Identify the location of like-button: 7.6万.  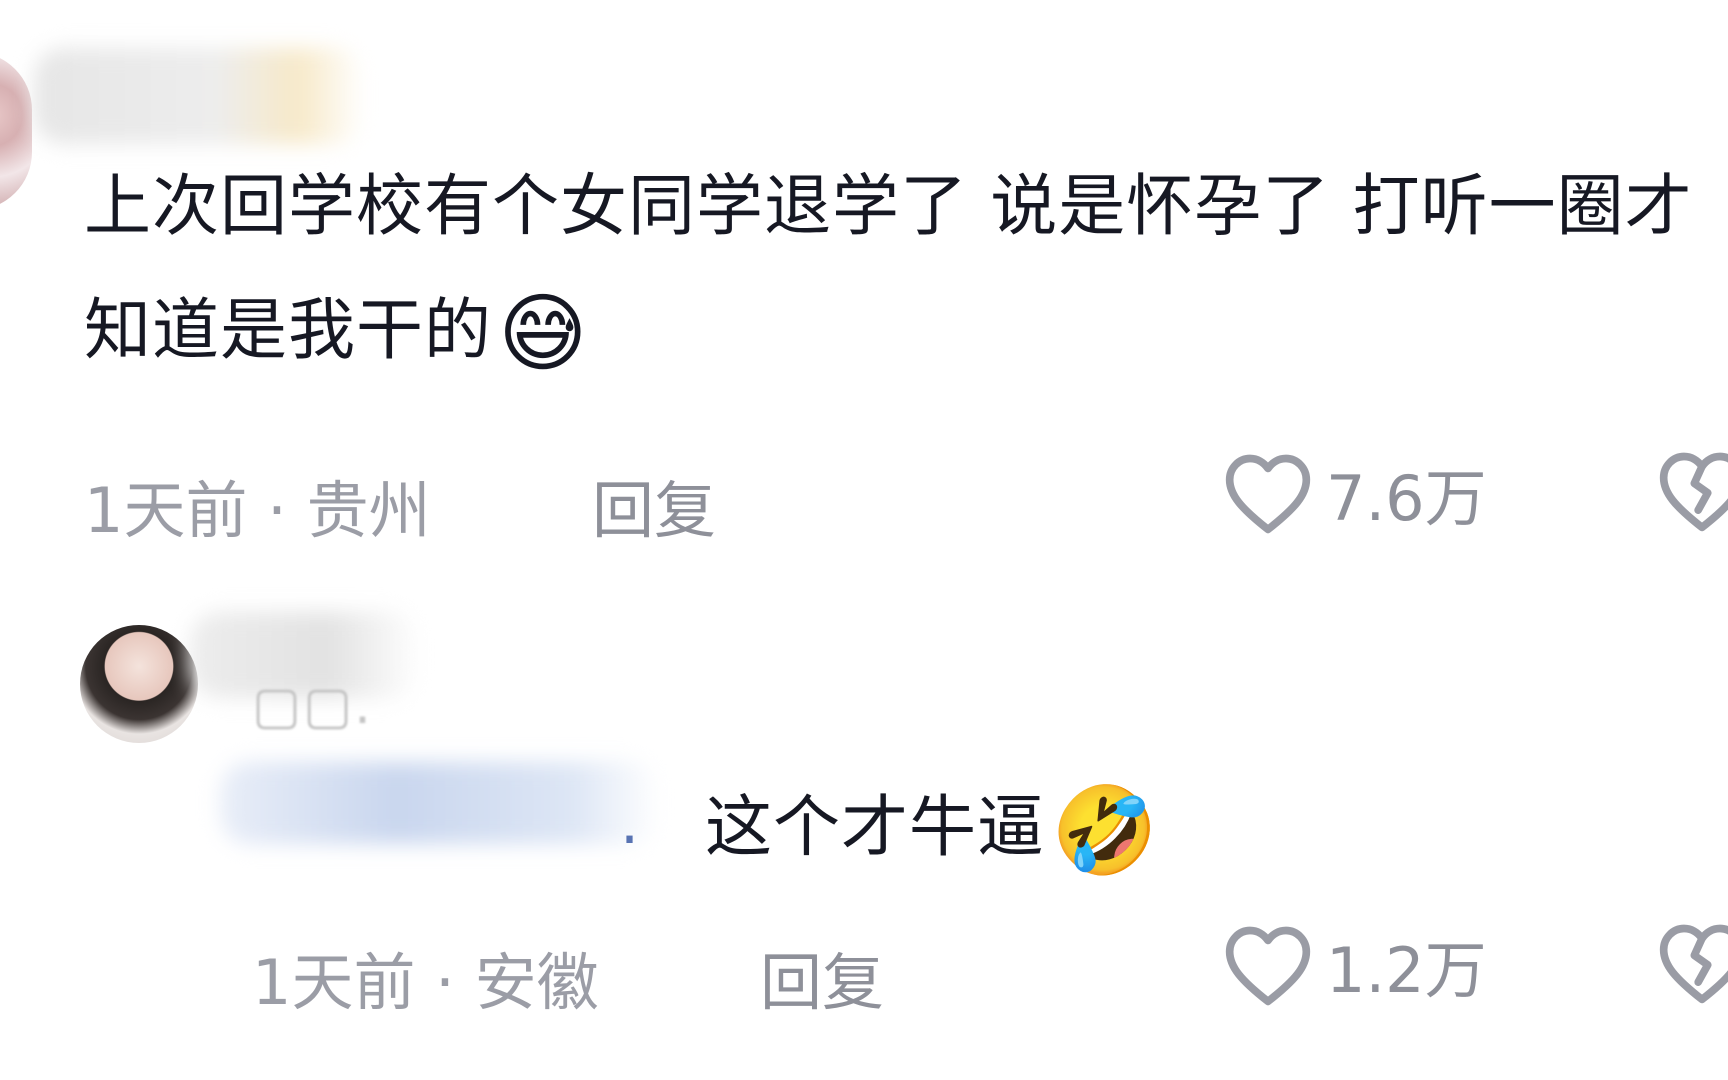
(1354, 493).